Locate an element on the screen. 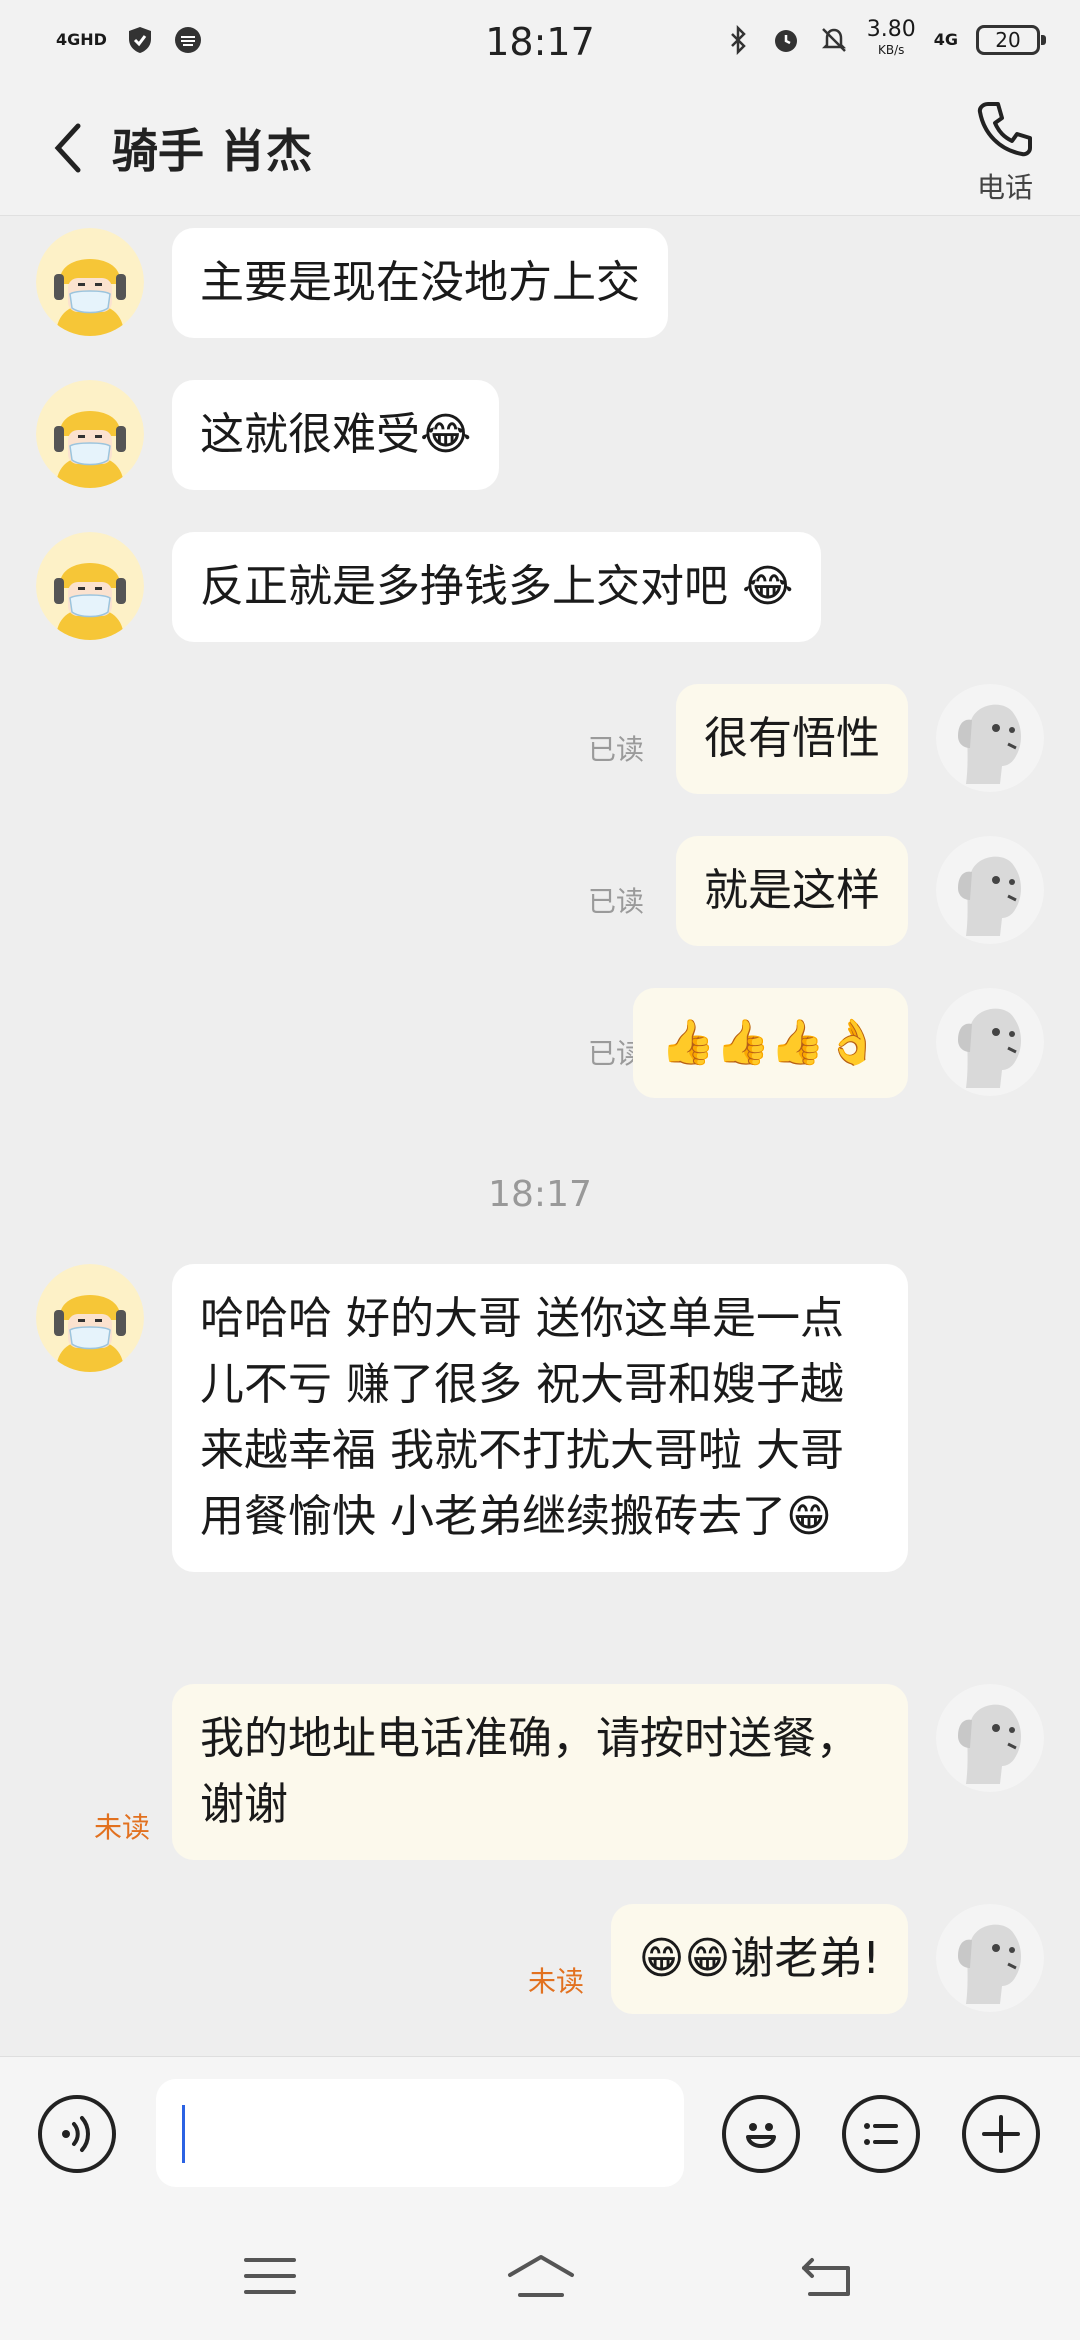 The image size is (1080, 2340). battery-indicator: 20 is located at coordinates (1011, 40).